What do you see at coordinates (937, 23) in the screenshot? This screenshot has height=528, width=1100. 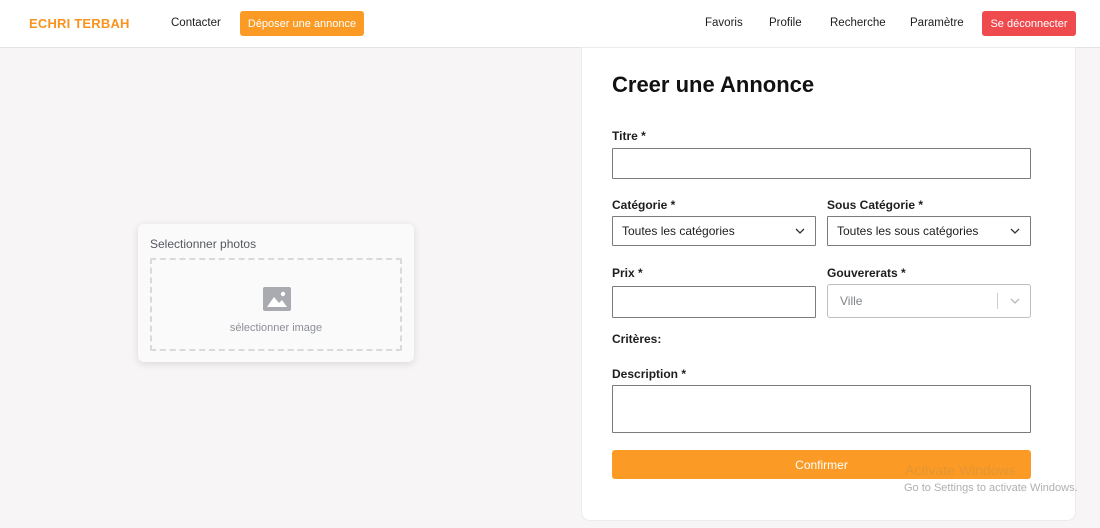 I see `nav-link-settings: Paramètre` at bounding box center [937, 23].